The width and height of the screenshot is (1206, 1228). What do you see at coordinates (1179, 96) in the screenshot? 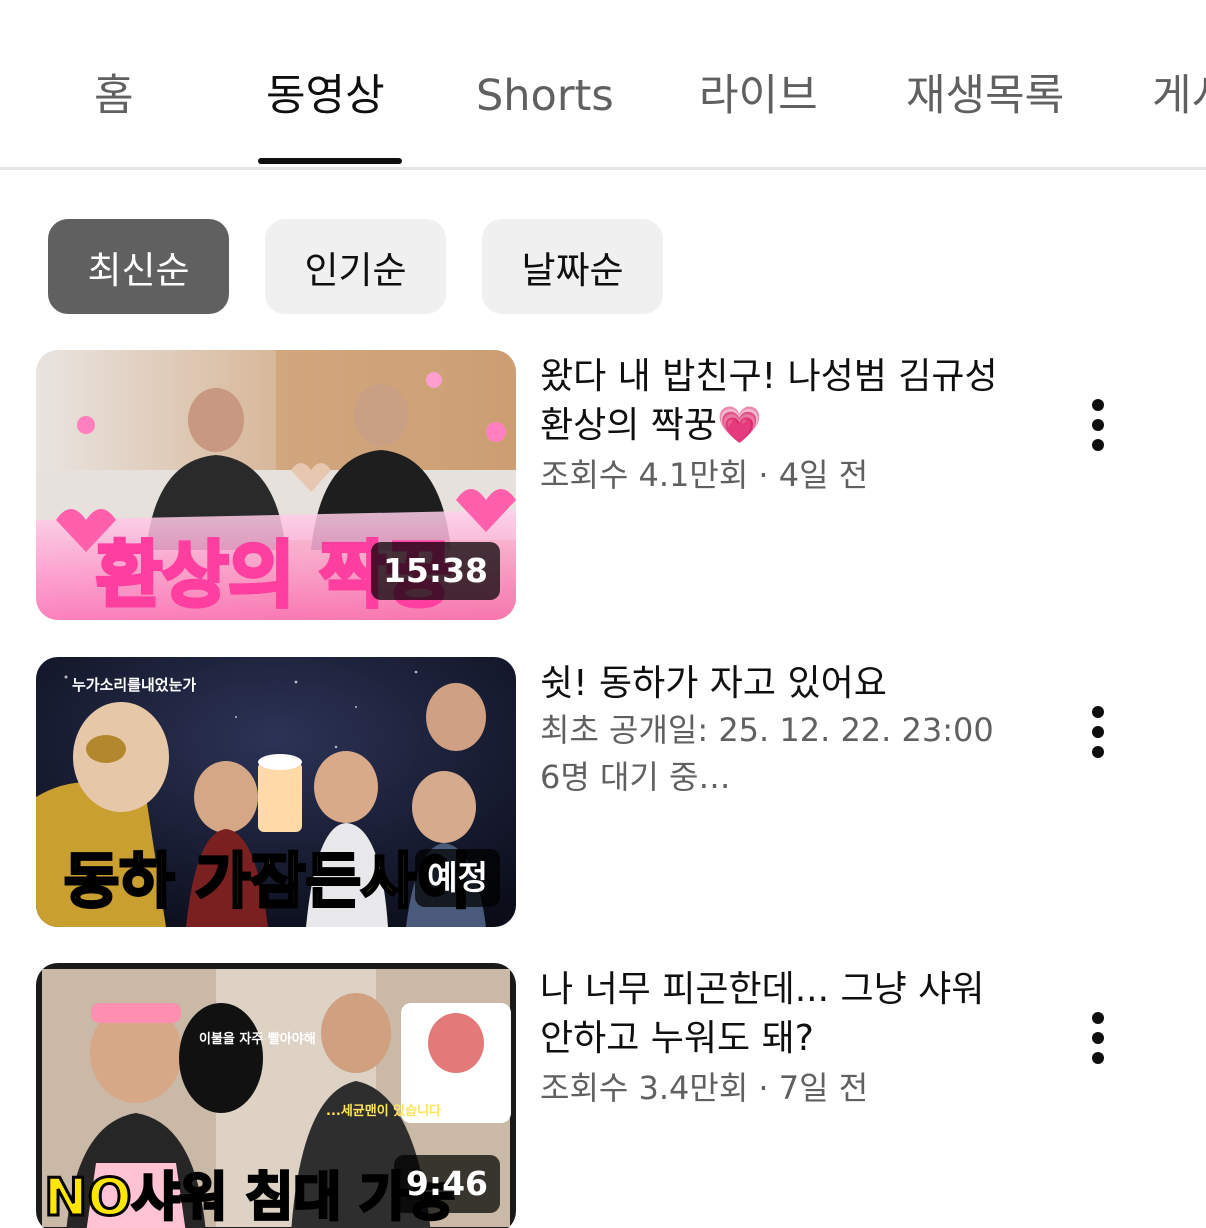
I see `tab-posts: 게시` at bounding box center [1179, 96].